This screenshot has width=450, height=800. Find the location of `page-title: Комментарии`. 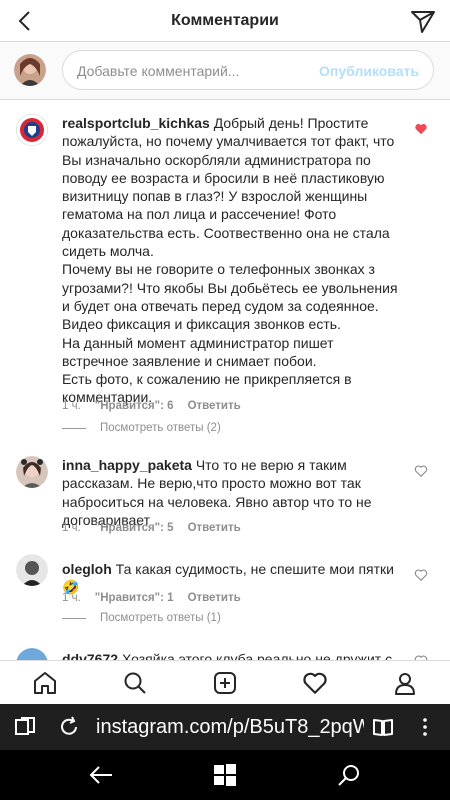

page-title: Комментарии is located at coordinates (225, 20).